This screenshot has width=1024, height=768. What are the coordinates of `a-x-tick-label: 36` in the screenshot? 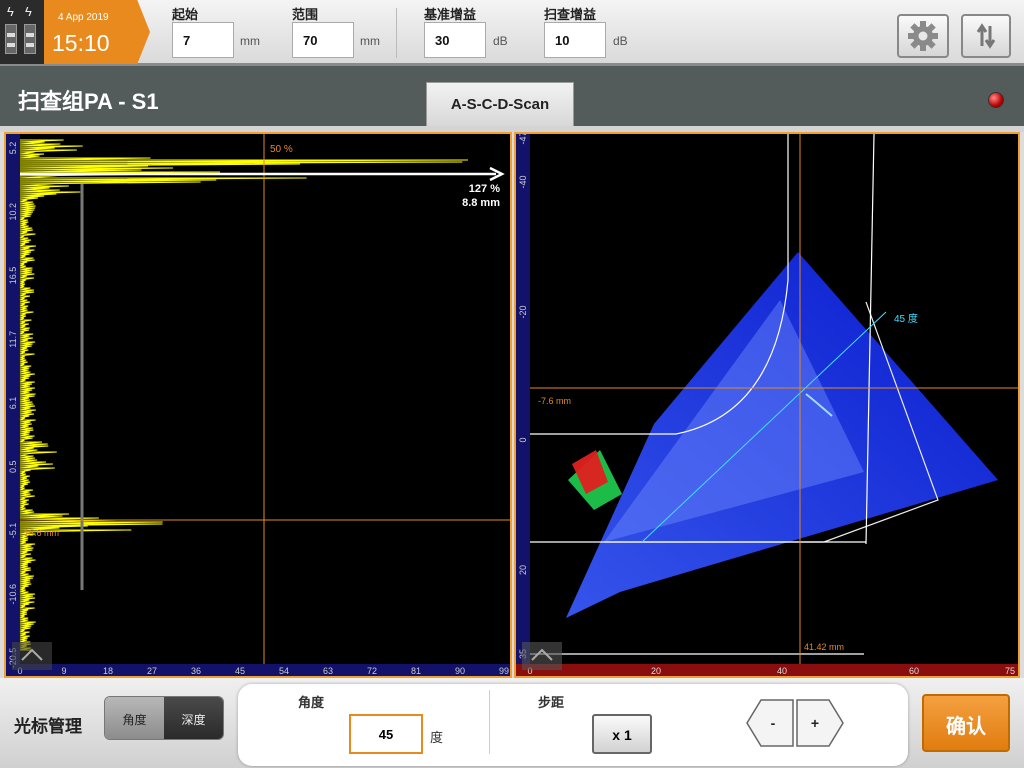 It's located at (196, 671).